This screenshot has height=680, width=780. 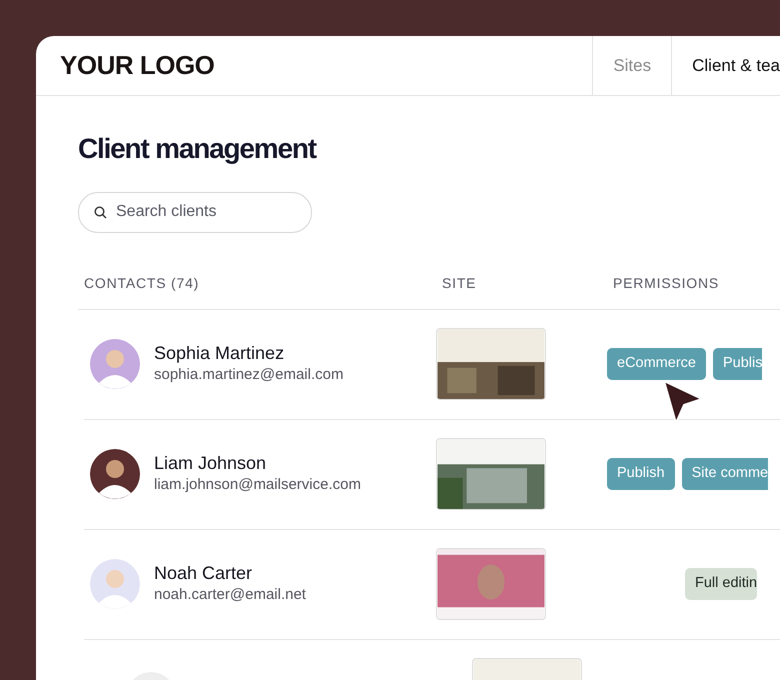 I want to click on search-field: Search clients, so click(x=195, y=212).